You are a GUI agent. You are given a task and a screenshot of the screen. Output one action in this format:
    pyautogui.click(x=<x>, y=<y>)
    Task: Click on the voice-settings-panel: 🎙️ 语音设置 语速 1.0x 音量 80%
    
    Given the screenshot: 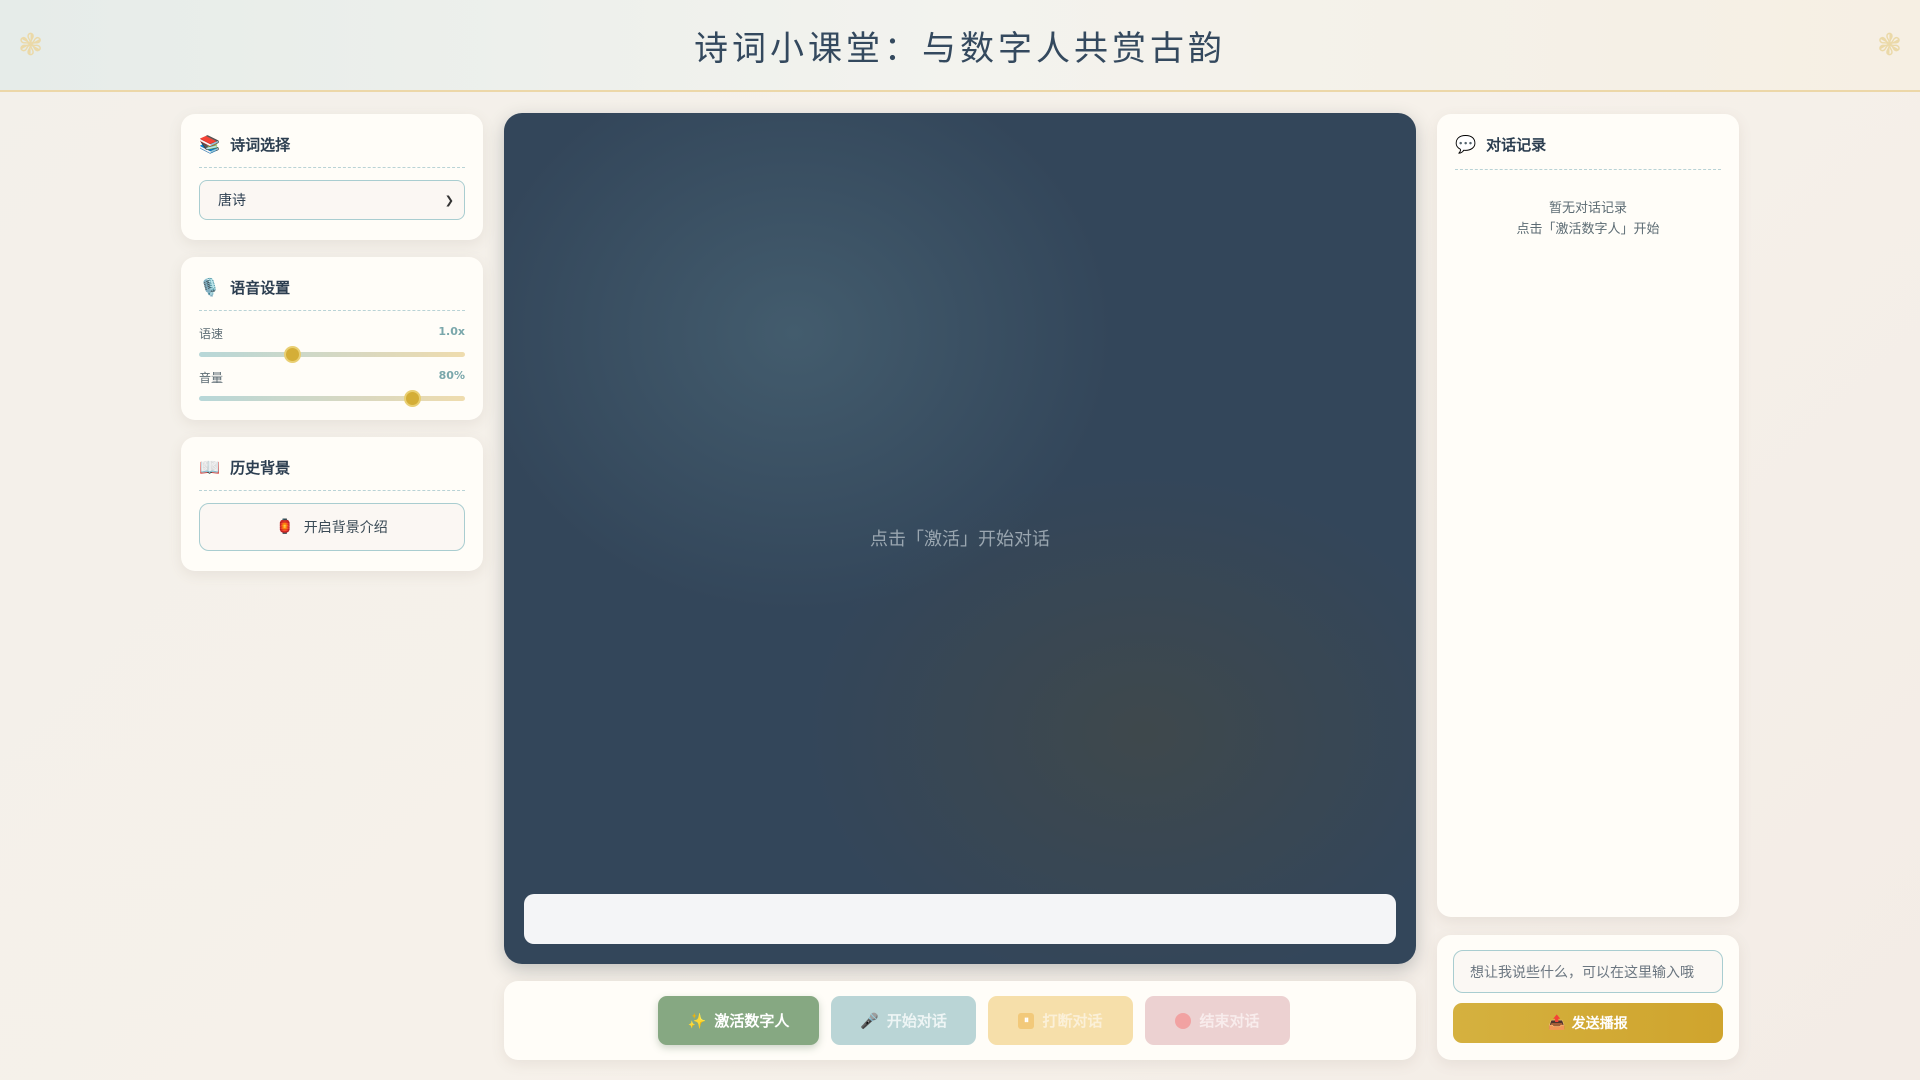 What is the action you would take?
    pyautogui.click(x=332, y=338)
    